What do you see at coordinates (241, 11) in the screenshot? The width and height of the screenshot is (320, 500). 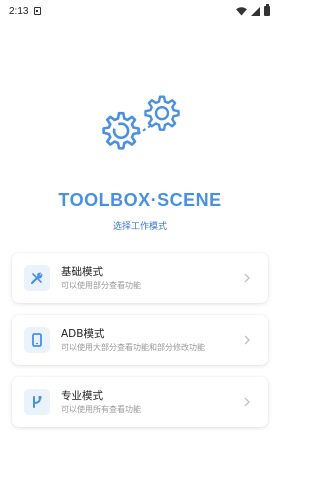 I see `wifi-icon` at bounding box center [241, 11].